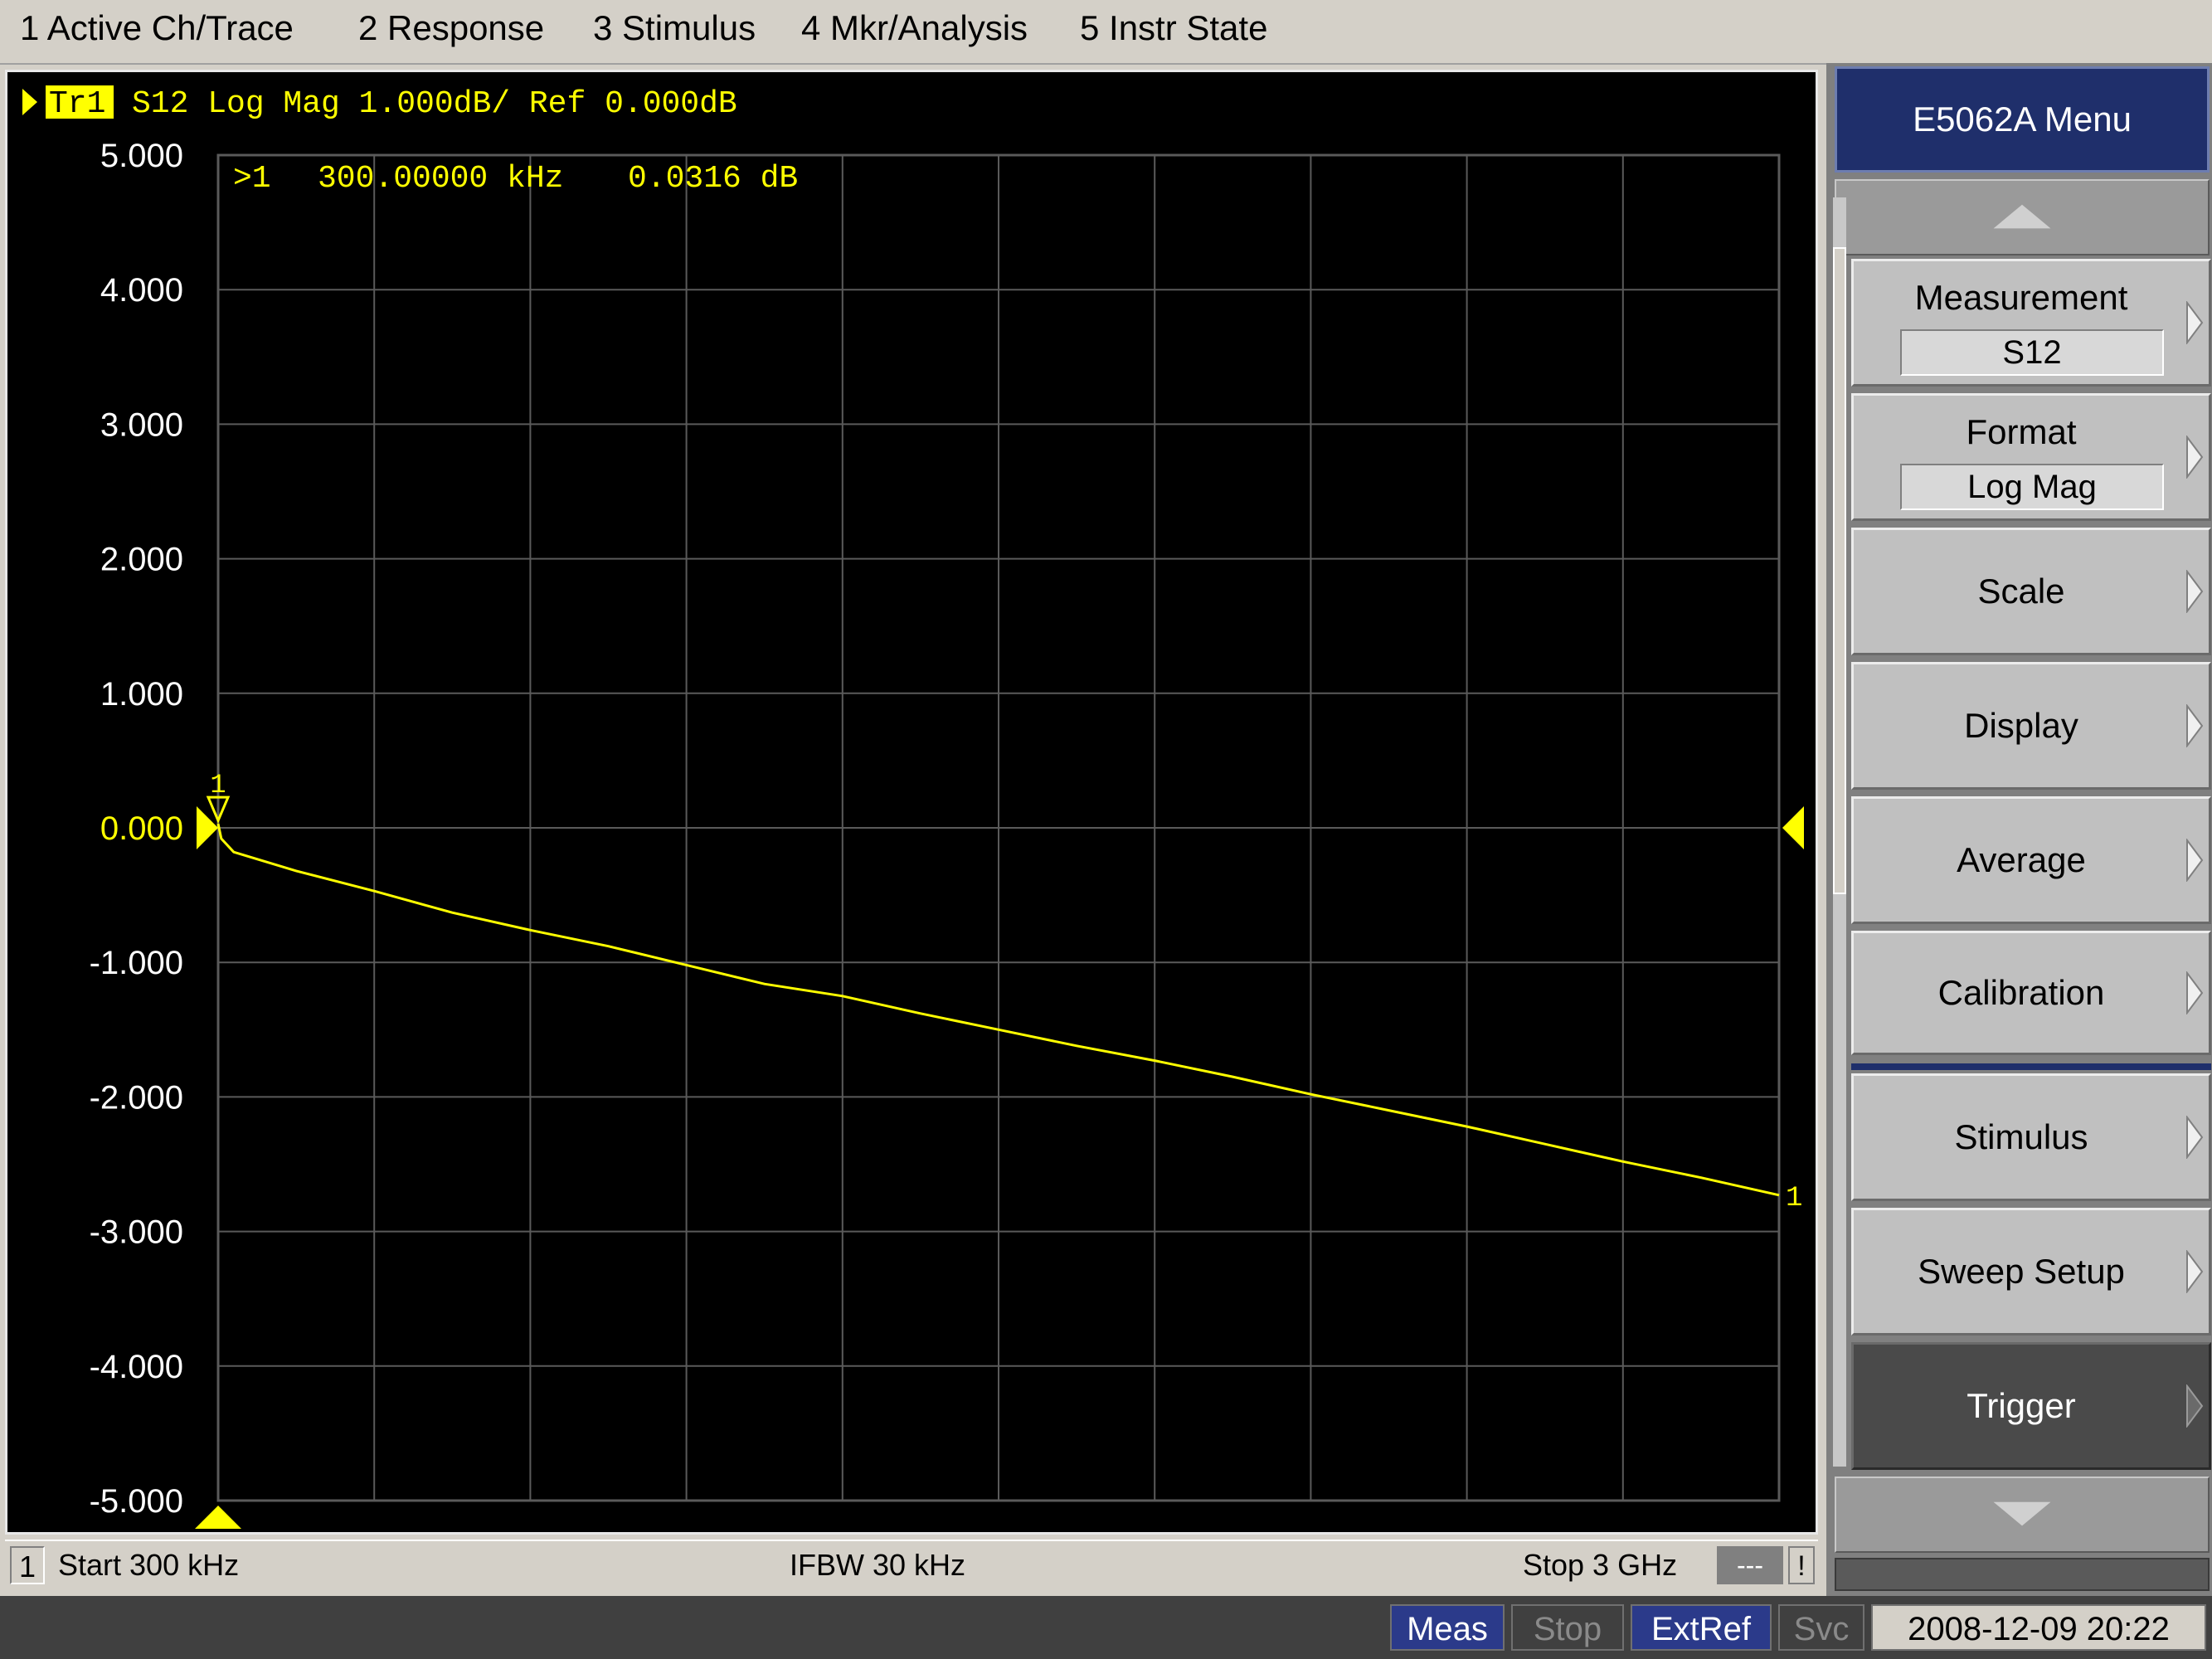  Describe the element at coordinates (148, 1565) in the screenshot. I see `start-frequency: Start 300 kHz` at that location.